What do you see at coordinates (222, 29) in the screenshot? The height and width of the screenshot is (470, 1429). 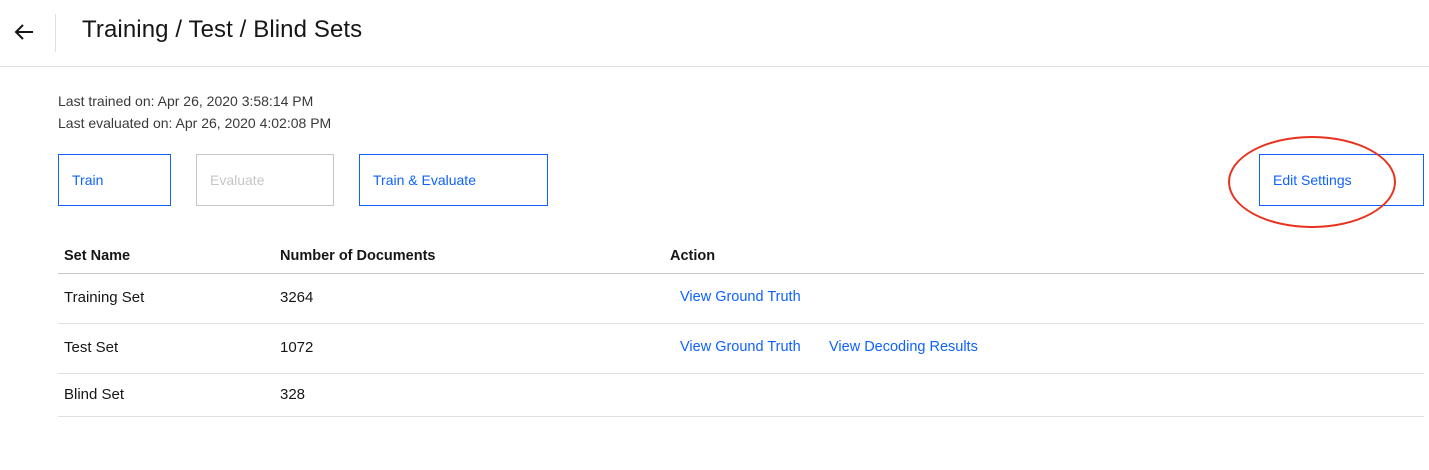 I see `page-title: Training / Test / Blind Sets` at bounding box center [222, 29].